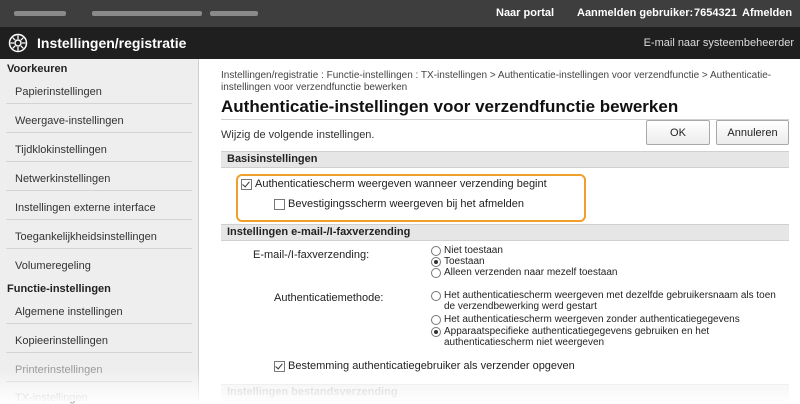 The width and height of the screenshot is (800, 404). What do you see at coordinates (58, 370) in the screenshot?
I see `sidebar-item-printer: Printerinstellingen` at bounding box center [58, 370].